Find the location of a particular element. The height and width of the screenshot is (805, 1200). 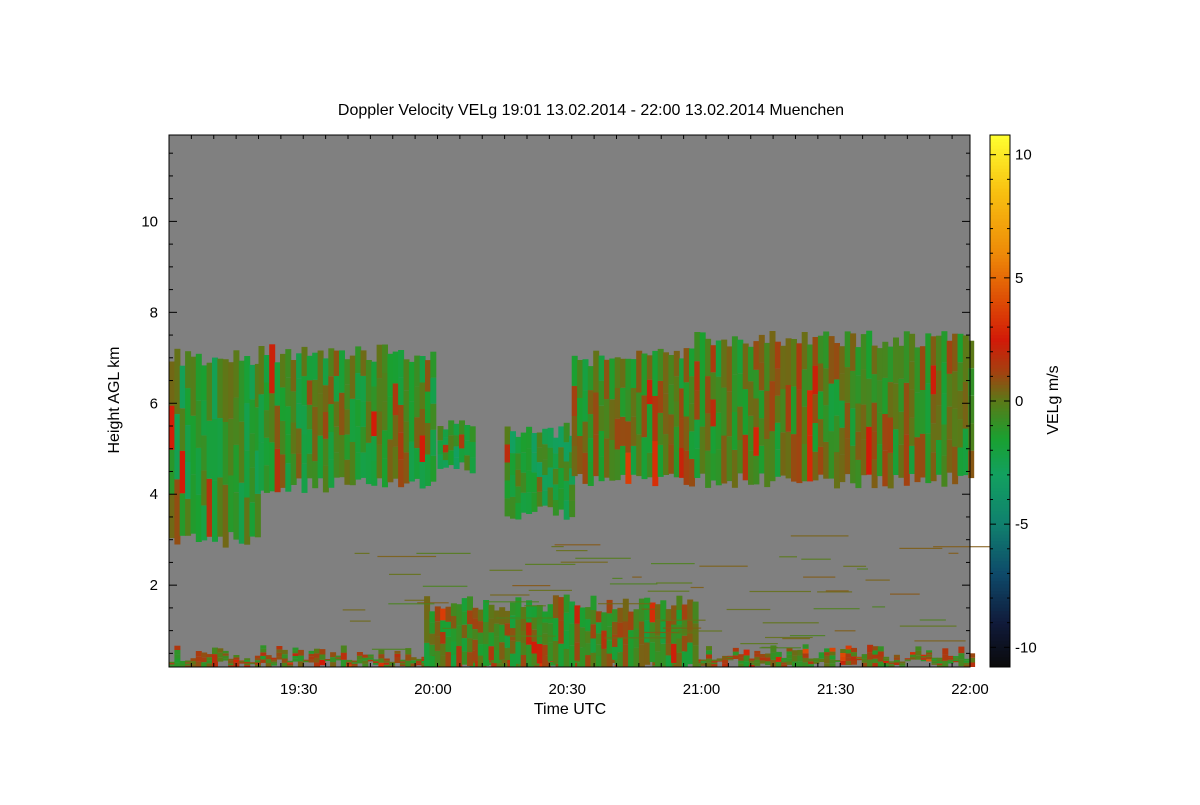

colorbar-tick-label: -10 is located at coordinates (1026, 647).